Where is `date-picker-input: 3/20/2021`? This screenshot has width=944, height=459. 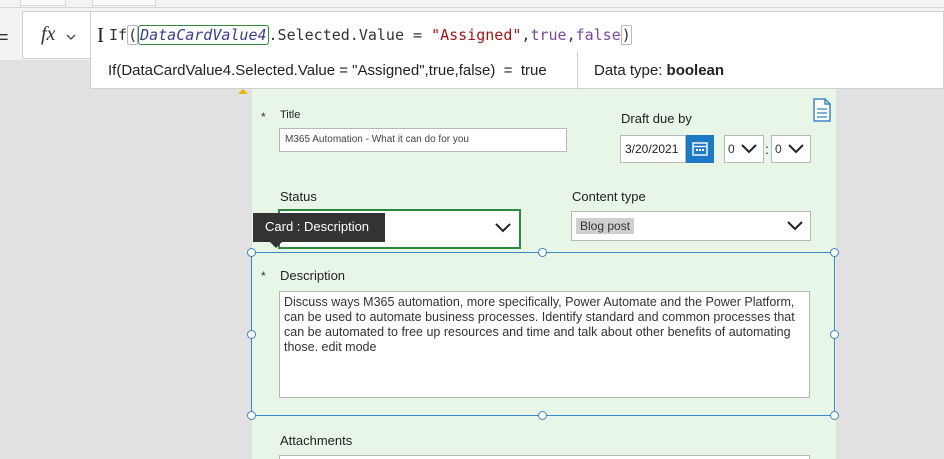 date-picker-input: 3/20/2021 is located at coordinates (653, 149).